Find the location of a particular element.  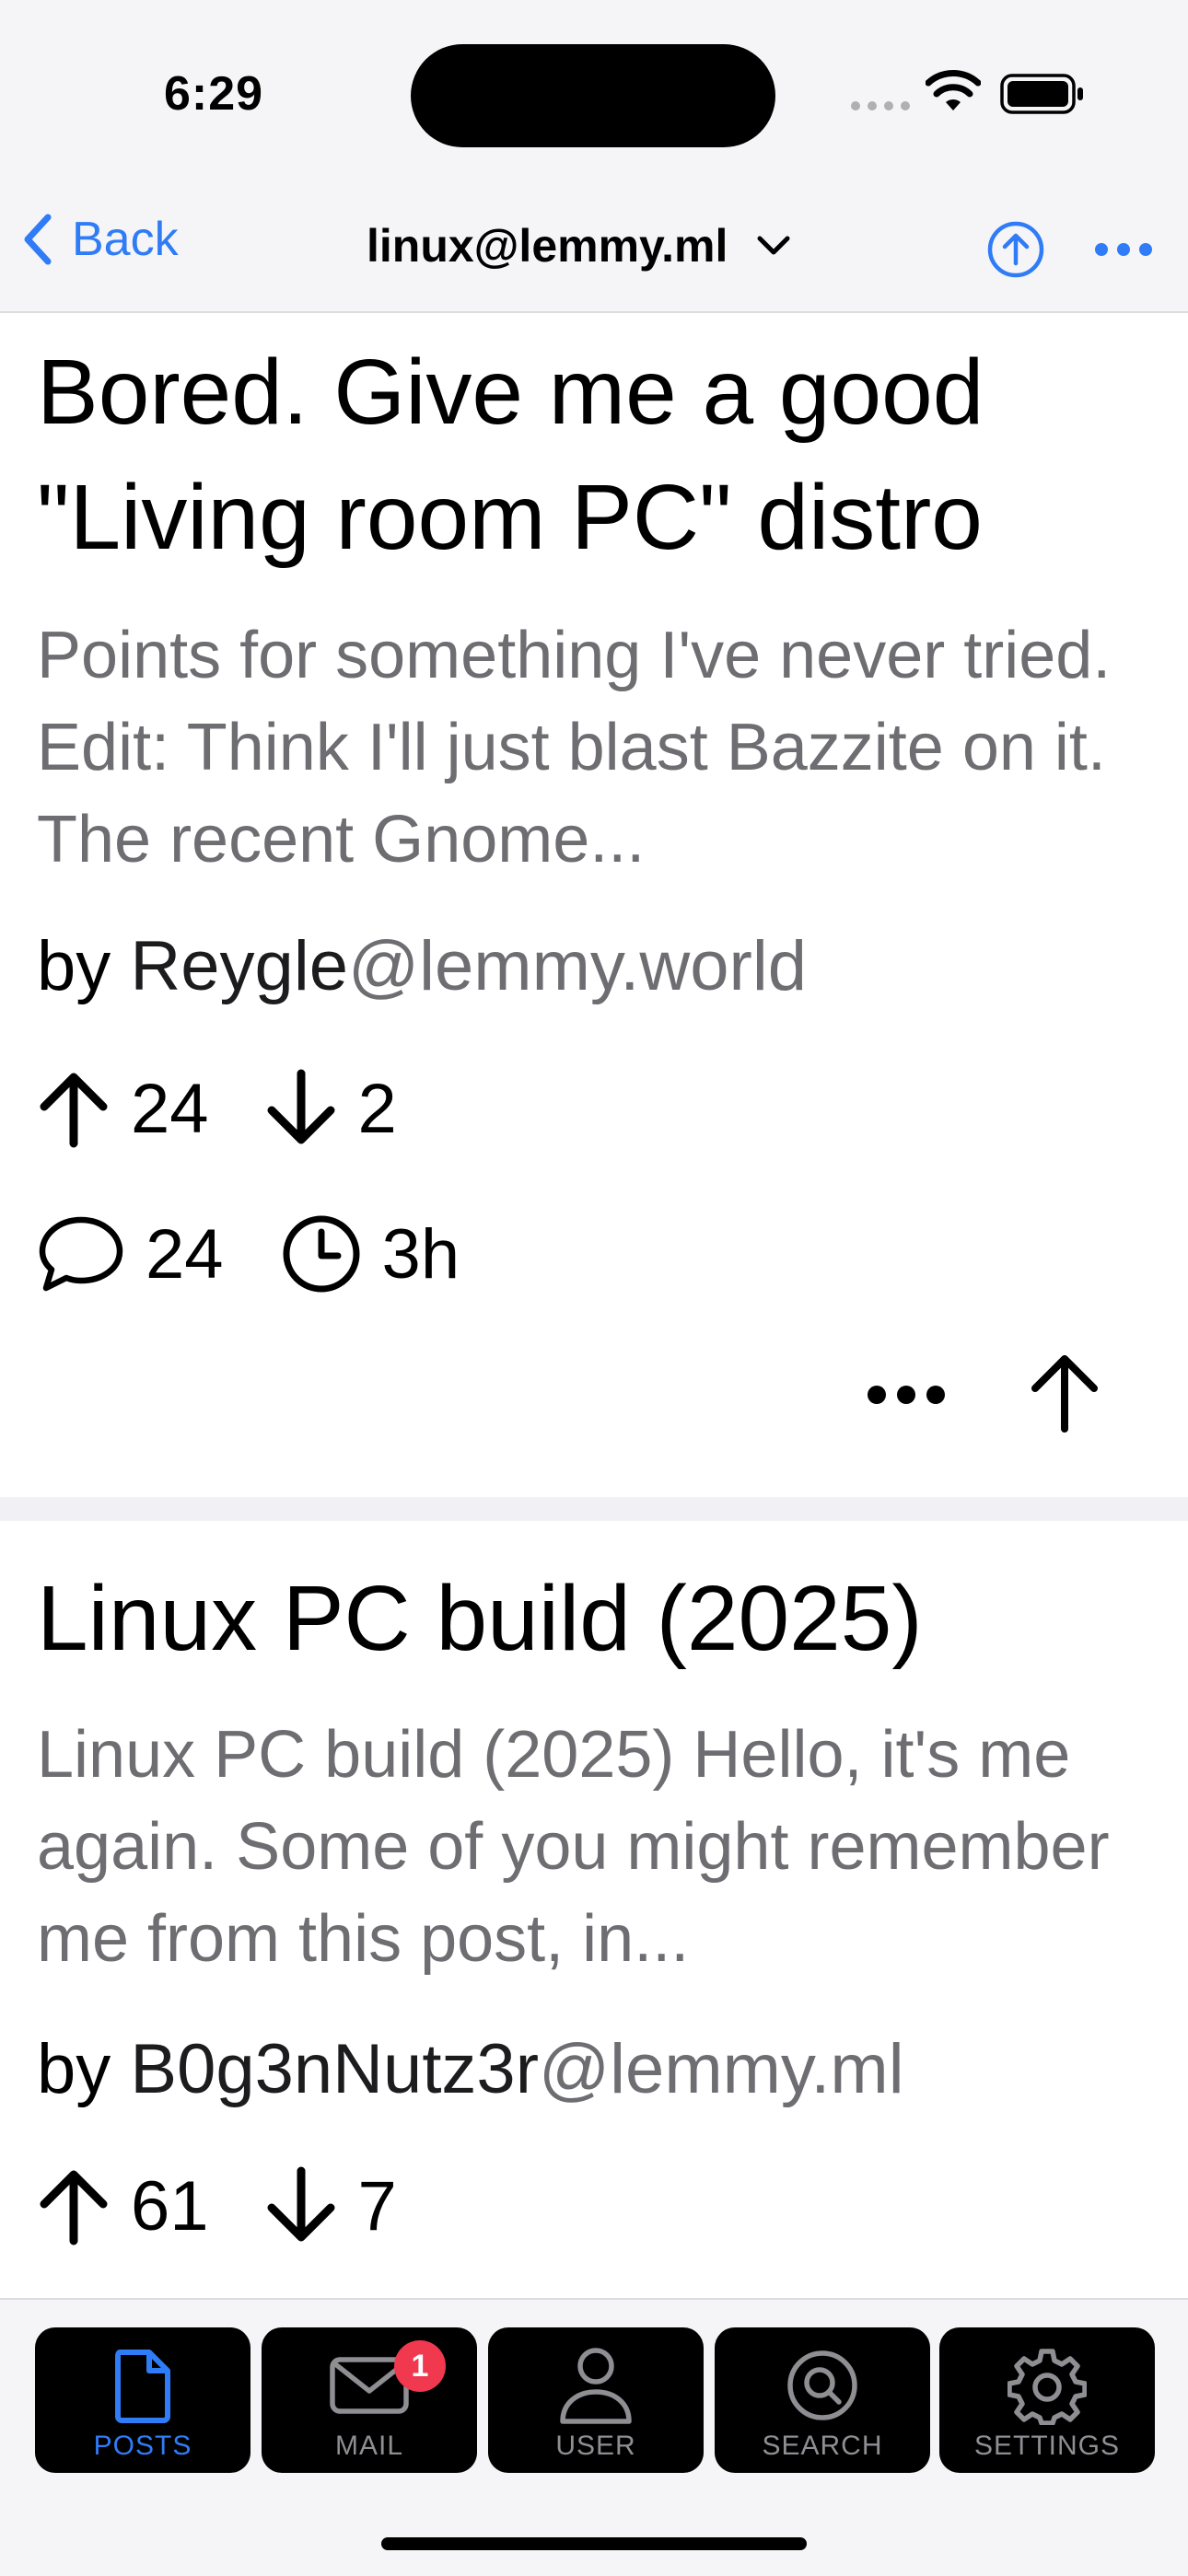

post-actions is located at coordinates (930, 1394).